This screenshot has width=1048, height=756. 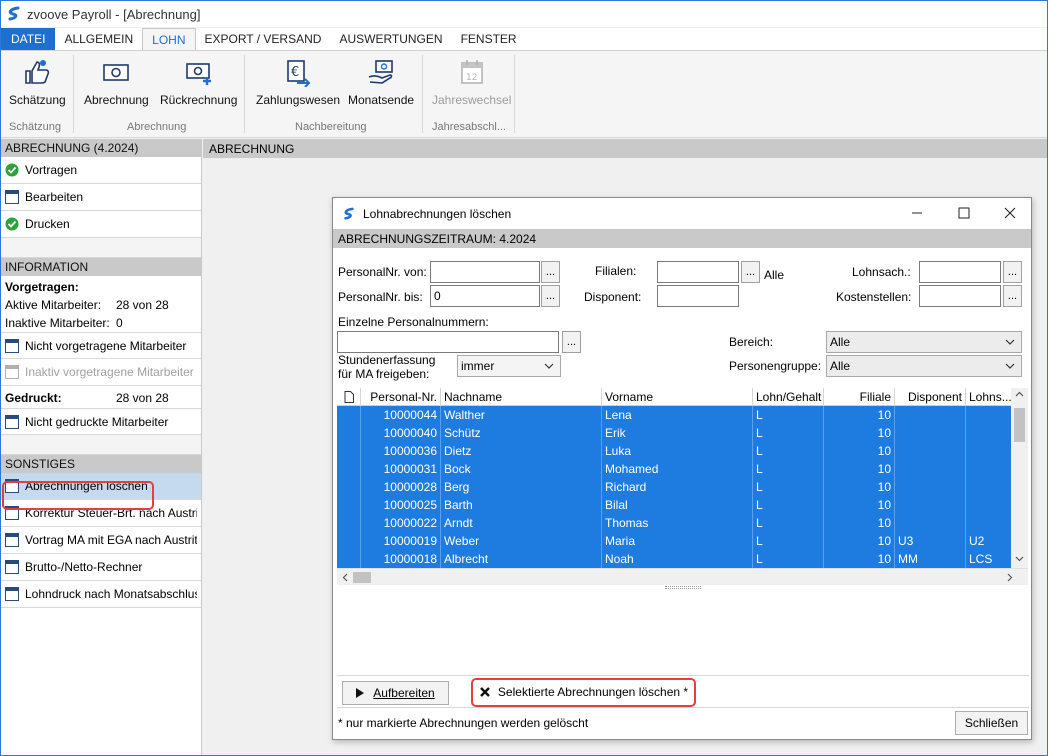 What do you see at coordinates (682, 576) in the screenshot?
I see `horizontal-scrollbar` at bounding box center [682, 576].